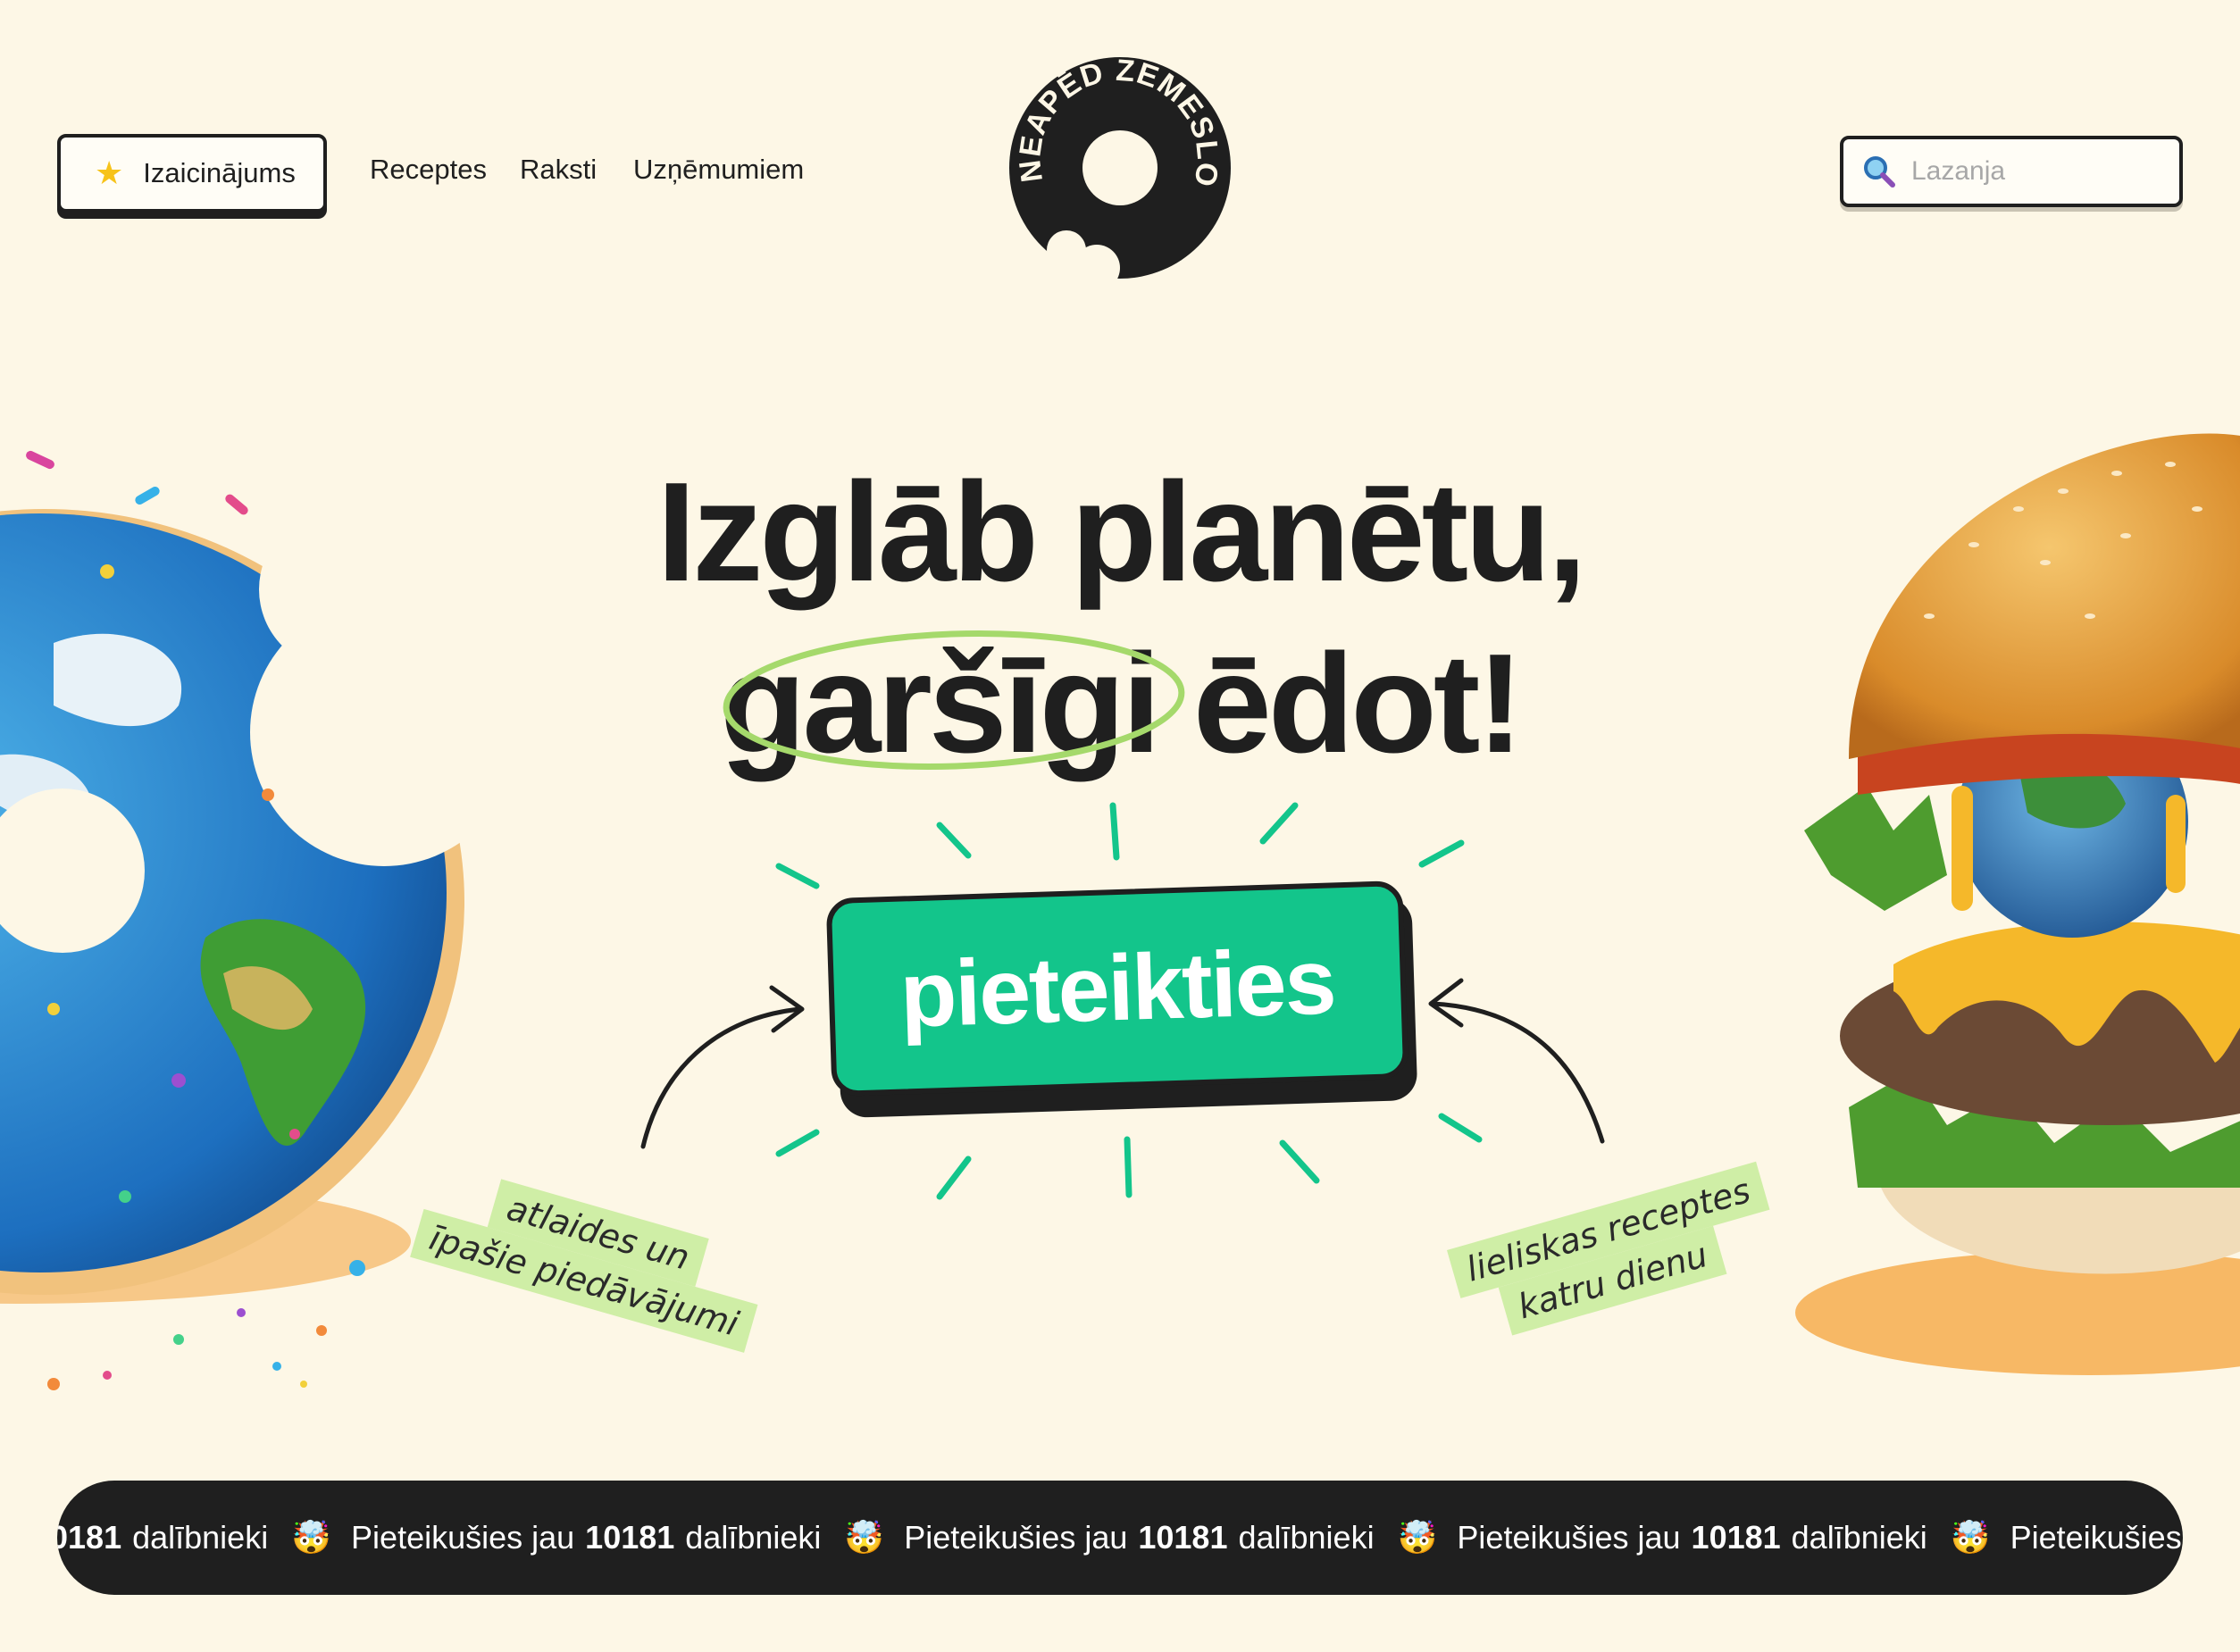 The height and width of the screenshot is (1652, 2240). What do you see at coordinates (954, 700) in the screenshot?
I see `highlight-ellipse` at bounding box center [954, 700].